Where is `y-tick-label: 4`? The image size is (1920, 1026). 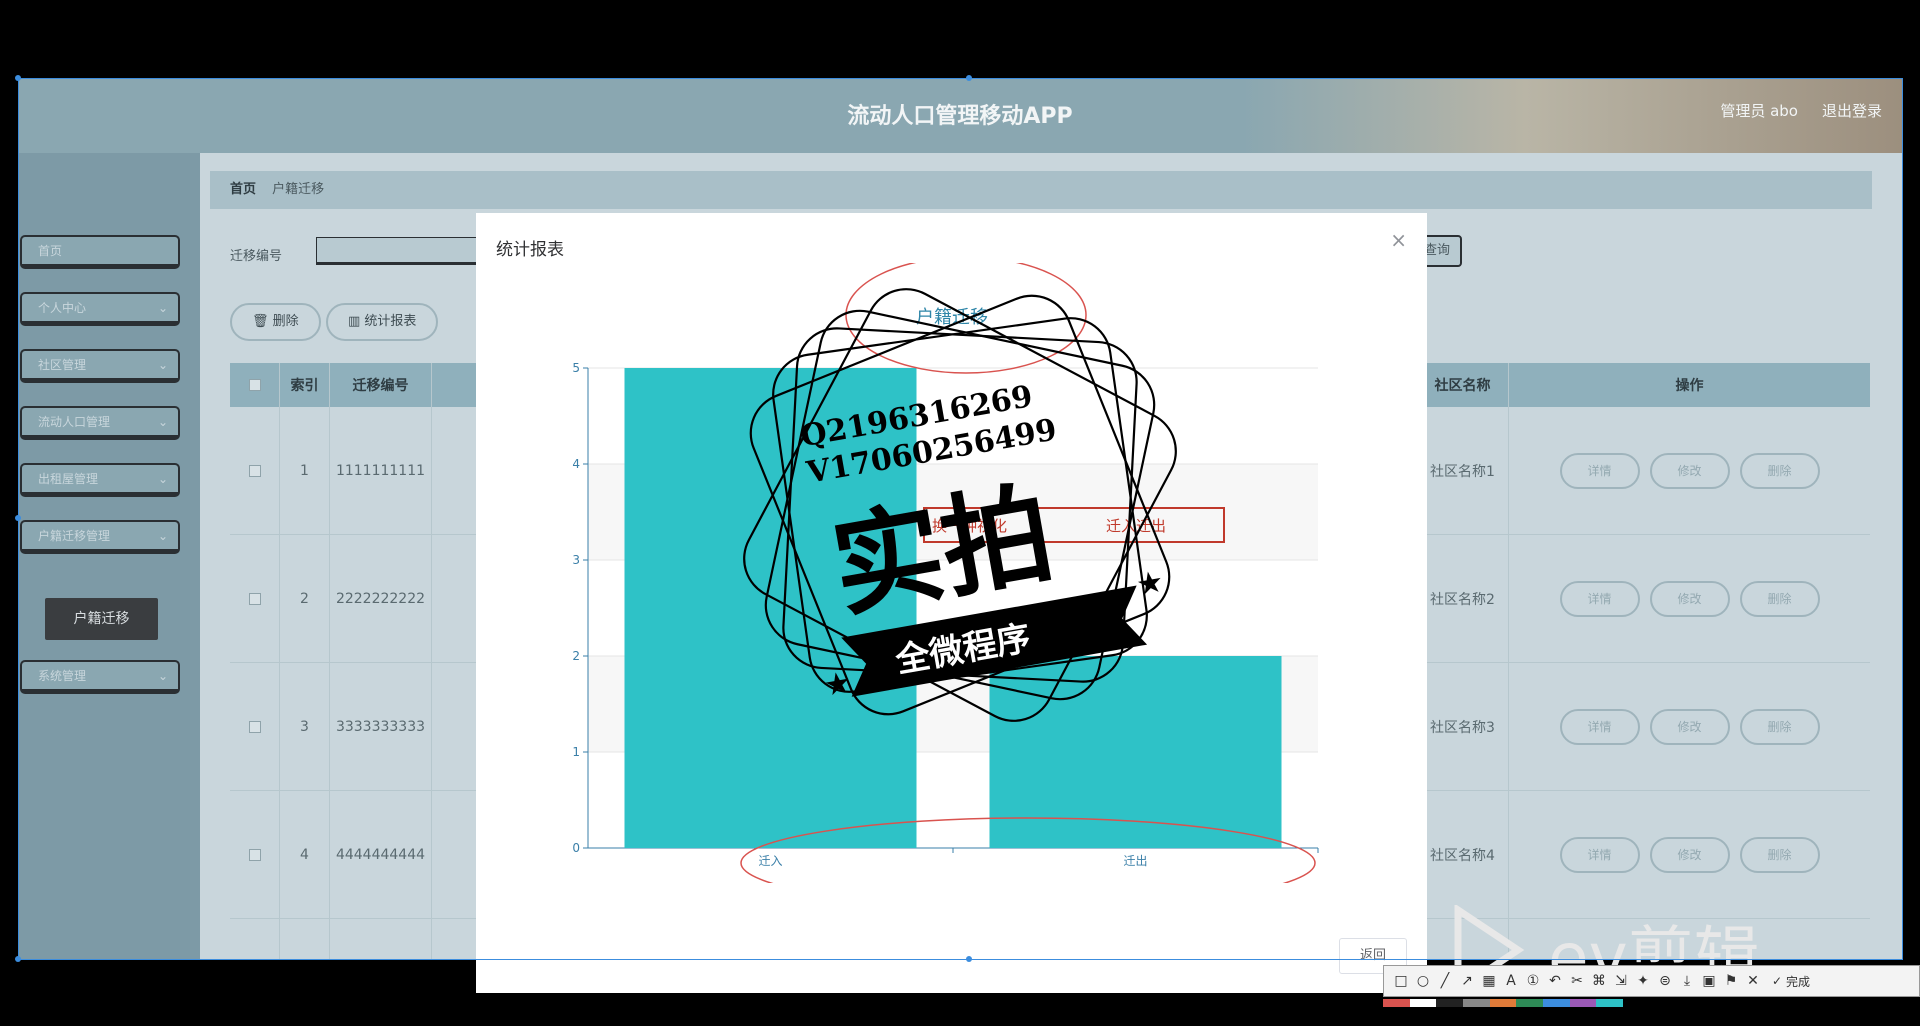
y-tick-label: 4 is located at coordinates (576, 464).